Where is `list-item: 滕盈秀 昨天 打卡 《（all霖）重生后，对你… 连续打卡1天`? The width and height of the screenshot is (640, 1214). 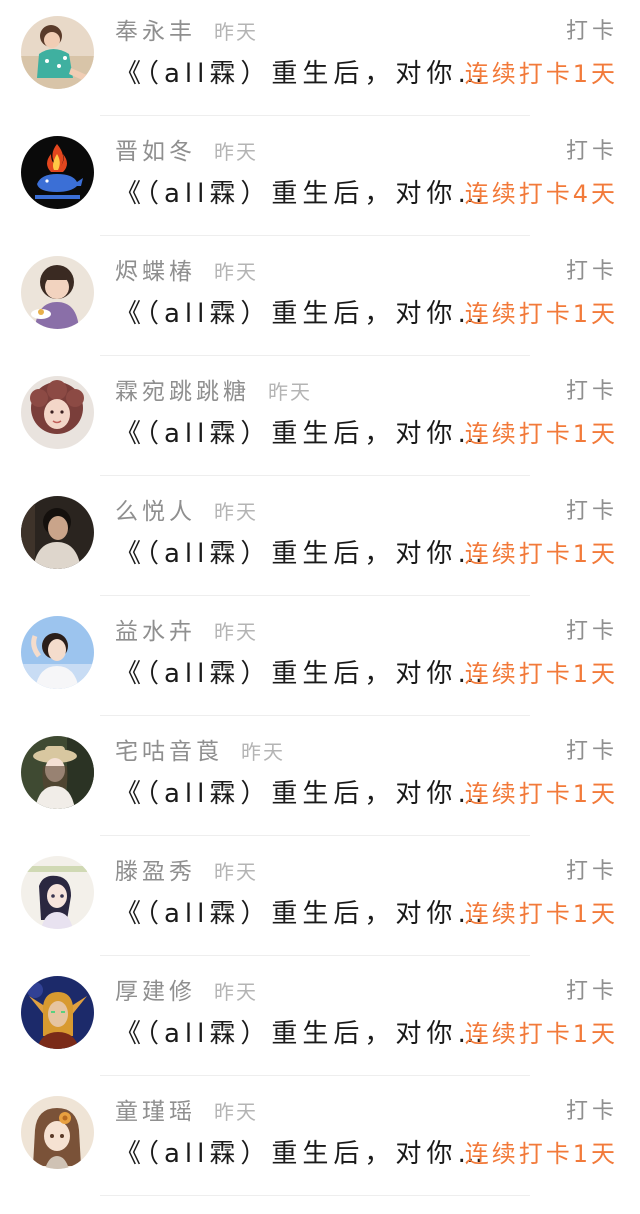
list-item: 滕盈秀 昨天 打卡 《（all霖）重生后，对你… 连续打卡1天 is located at coordinates (320, 900).